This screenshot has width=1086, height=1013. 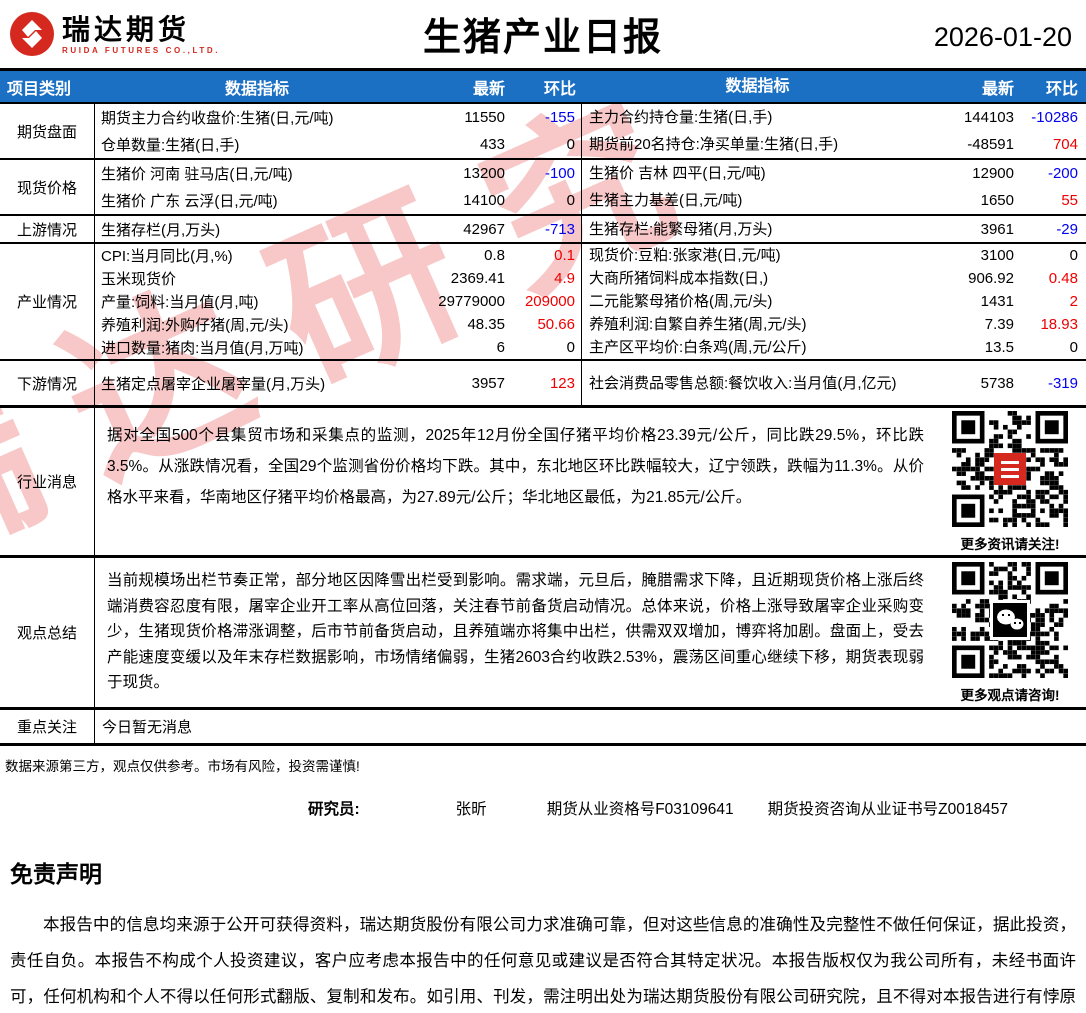 What do you see at coordinates (1073, 301) in the screenshot?
I see `chg-cell: 2` at bounding box center [1073, 301].